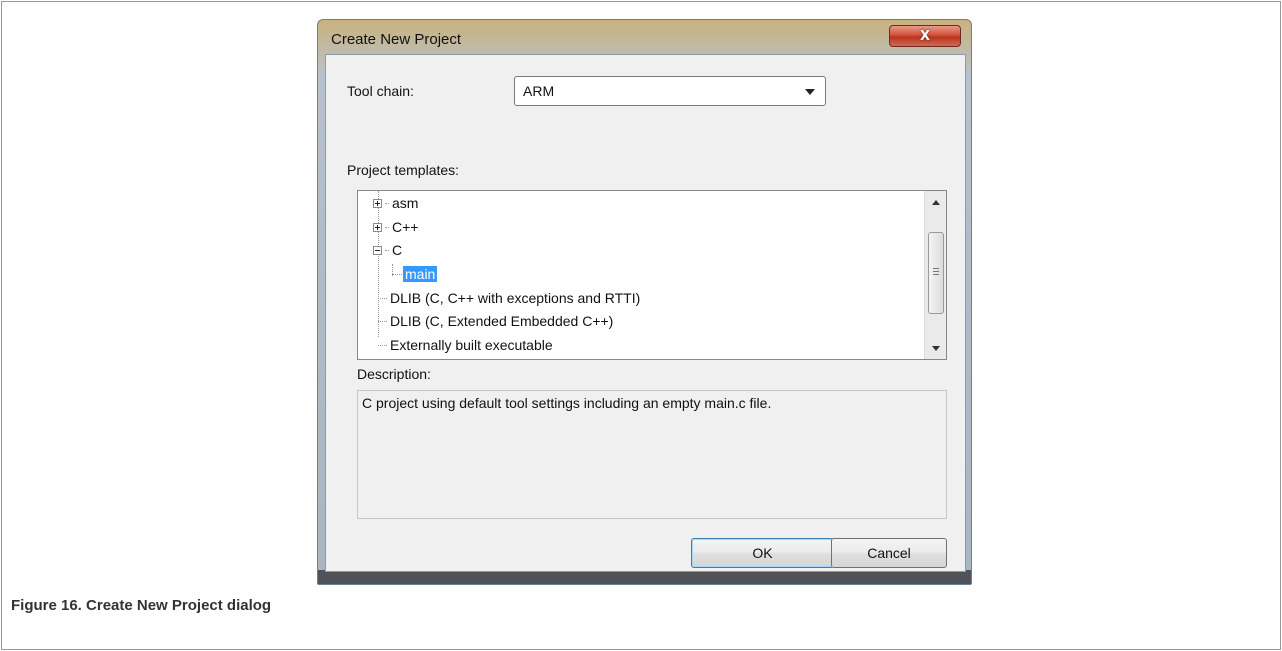 Image resolution: width=1282 pixels, height=651 pixels. I want to click on ok-button-label: OK, so click(762, 553).